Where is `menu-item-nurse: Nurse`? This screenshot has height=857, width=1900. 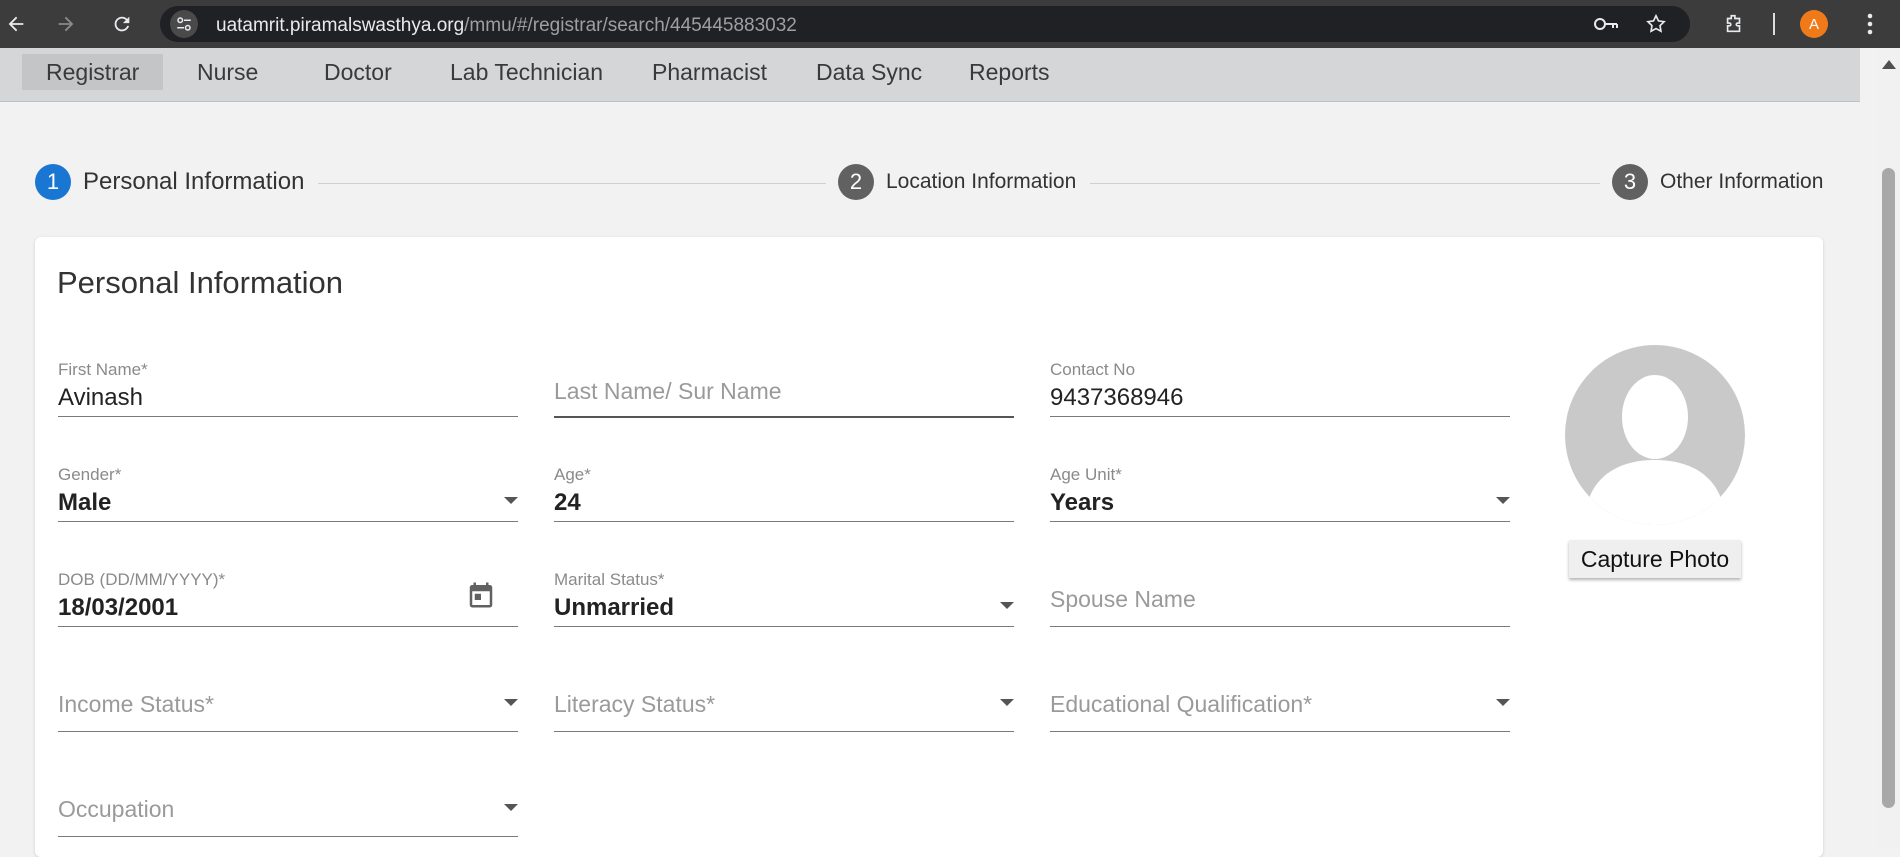 menu-item-nurse: Nurse is located at coordinates (227, 72).